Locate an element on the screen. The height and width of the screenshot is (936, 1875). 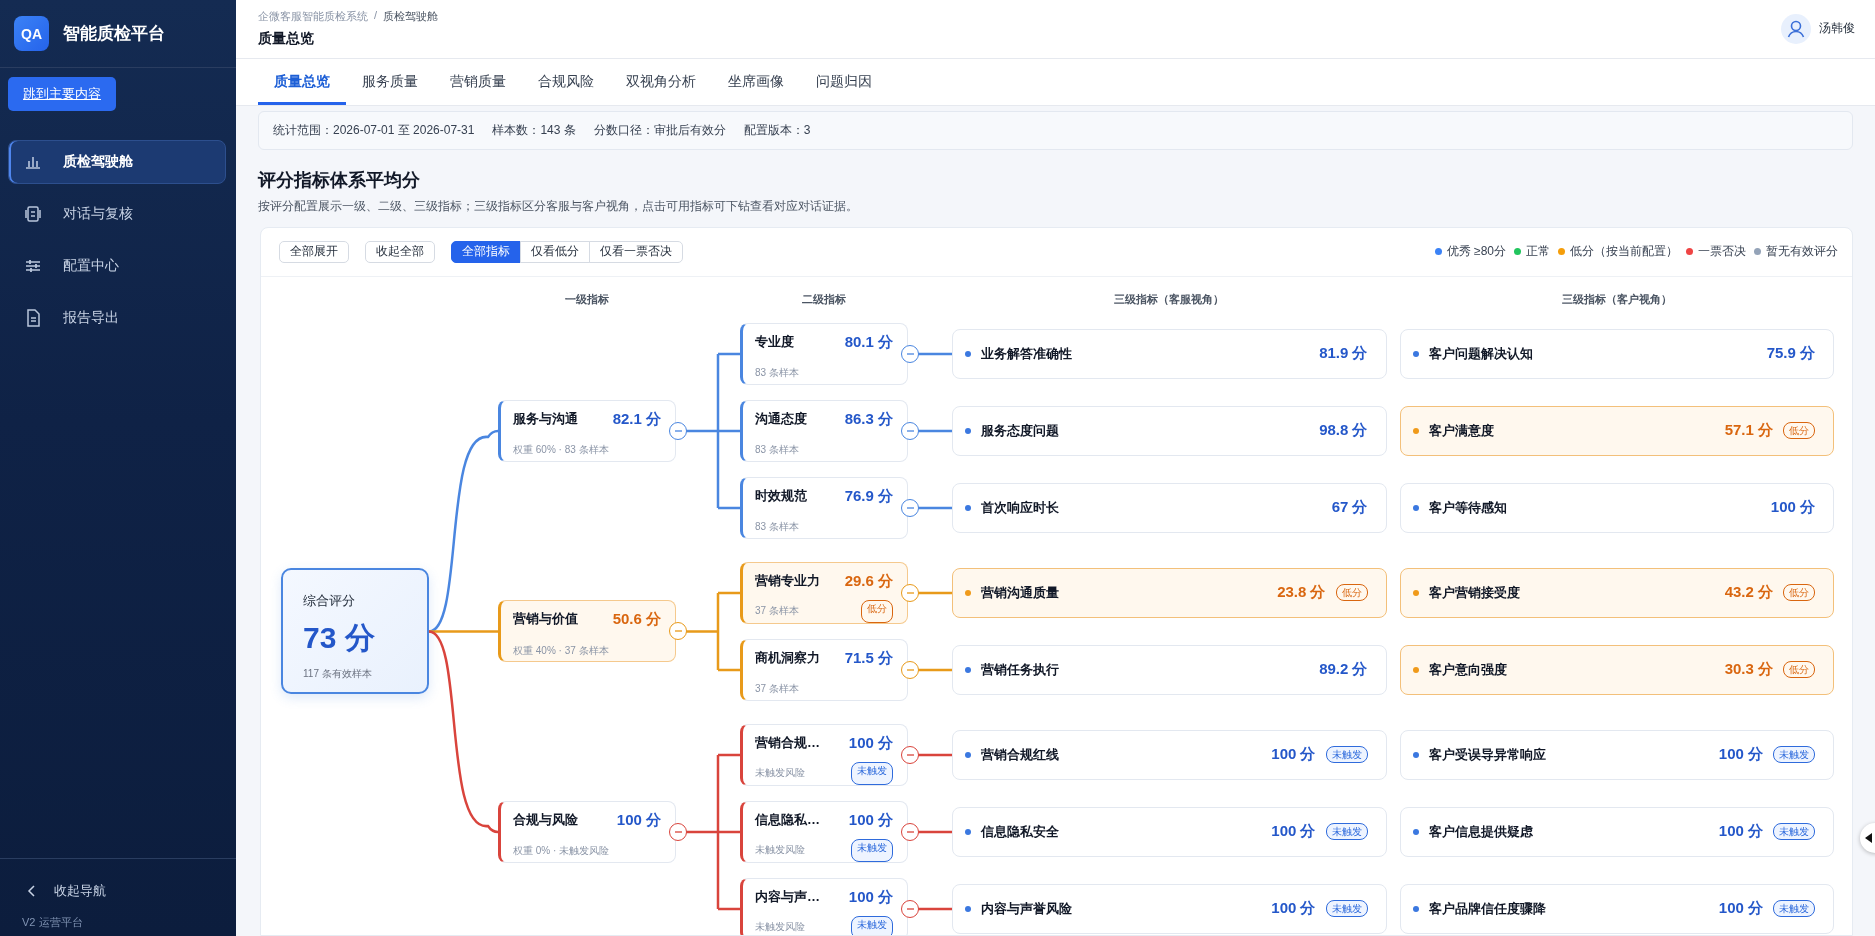
tab: 质量总览 is located at coordinates (302, 83).